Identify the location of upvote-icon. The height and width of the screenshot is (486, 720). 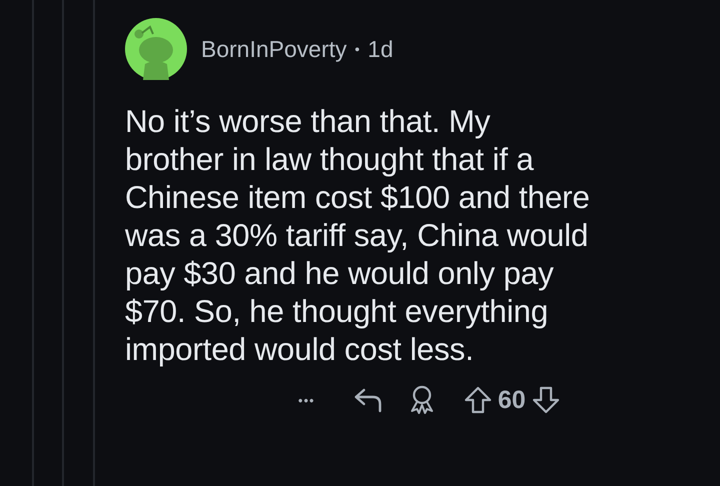
(478, 400).